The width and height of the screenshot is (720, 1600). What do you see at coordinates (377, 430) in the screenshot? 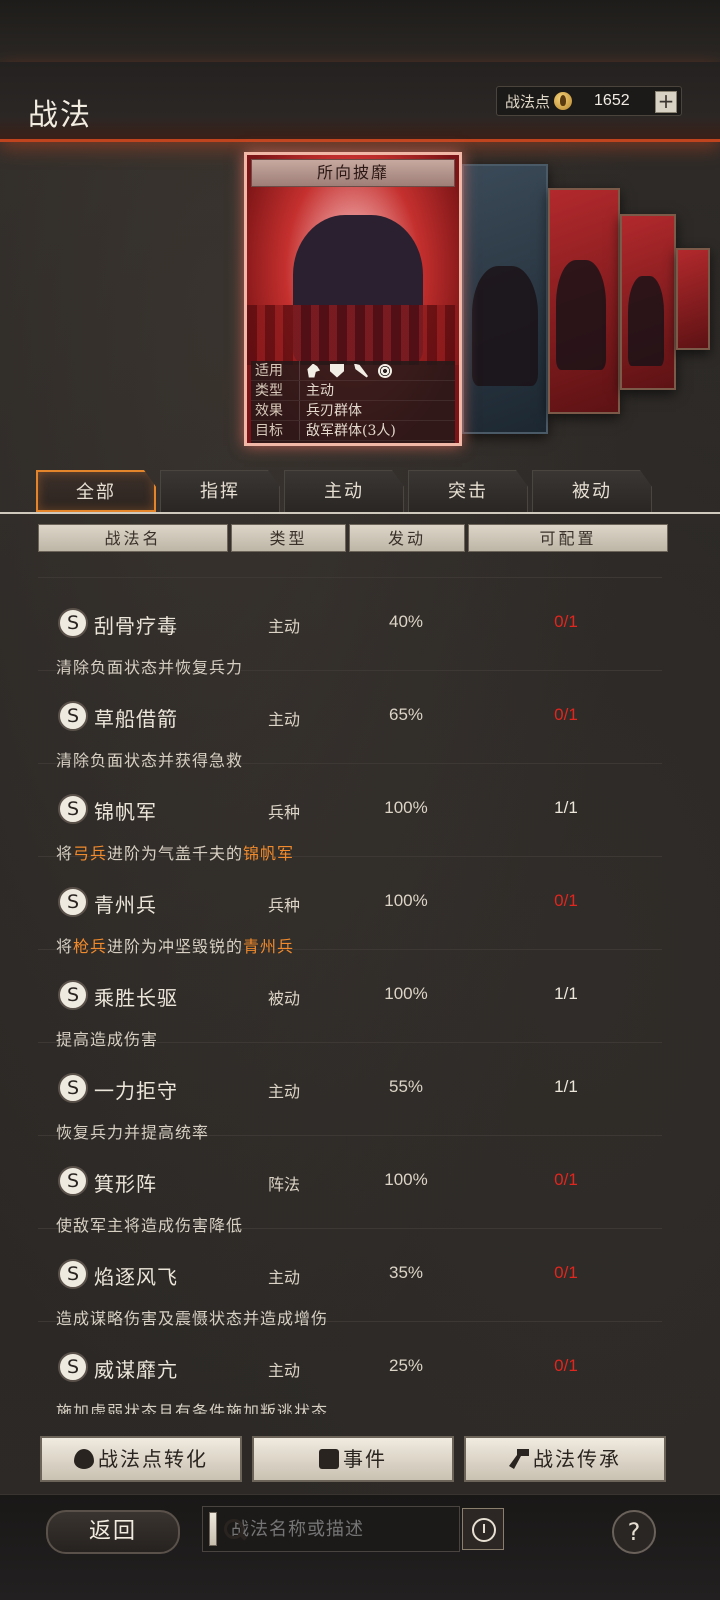
I see `info-value: 敌军群体(3人)` at bounding box center [377, 430].